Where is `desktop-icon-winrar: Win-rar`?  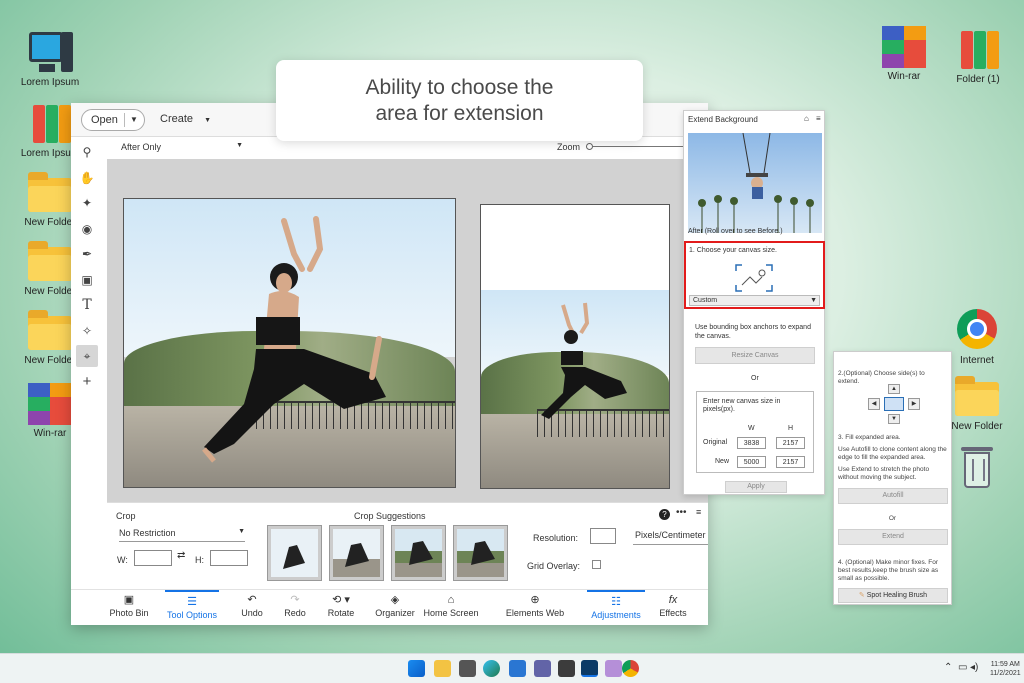 desktop-icon-winrar: Win-rar is located at coordinates (904, 53).